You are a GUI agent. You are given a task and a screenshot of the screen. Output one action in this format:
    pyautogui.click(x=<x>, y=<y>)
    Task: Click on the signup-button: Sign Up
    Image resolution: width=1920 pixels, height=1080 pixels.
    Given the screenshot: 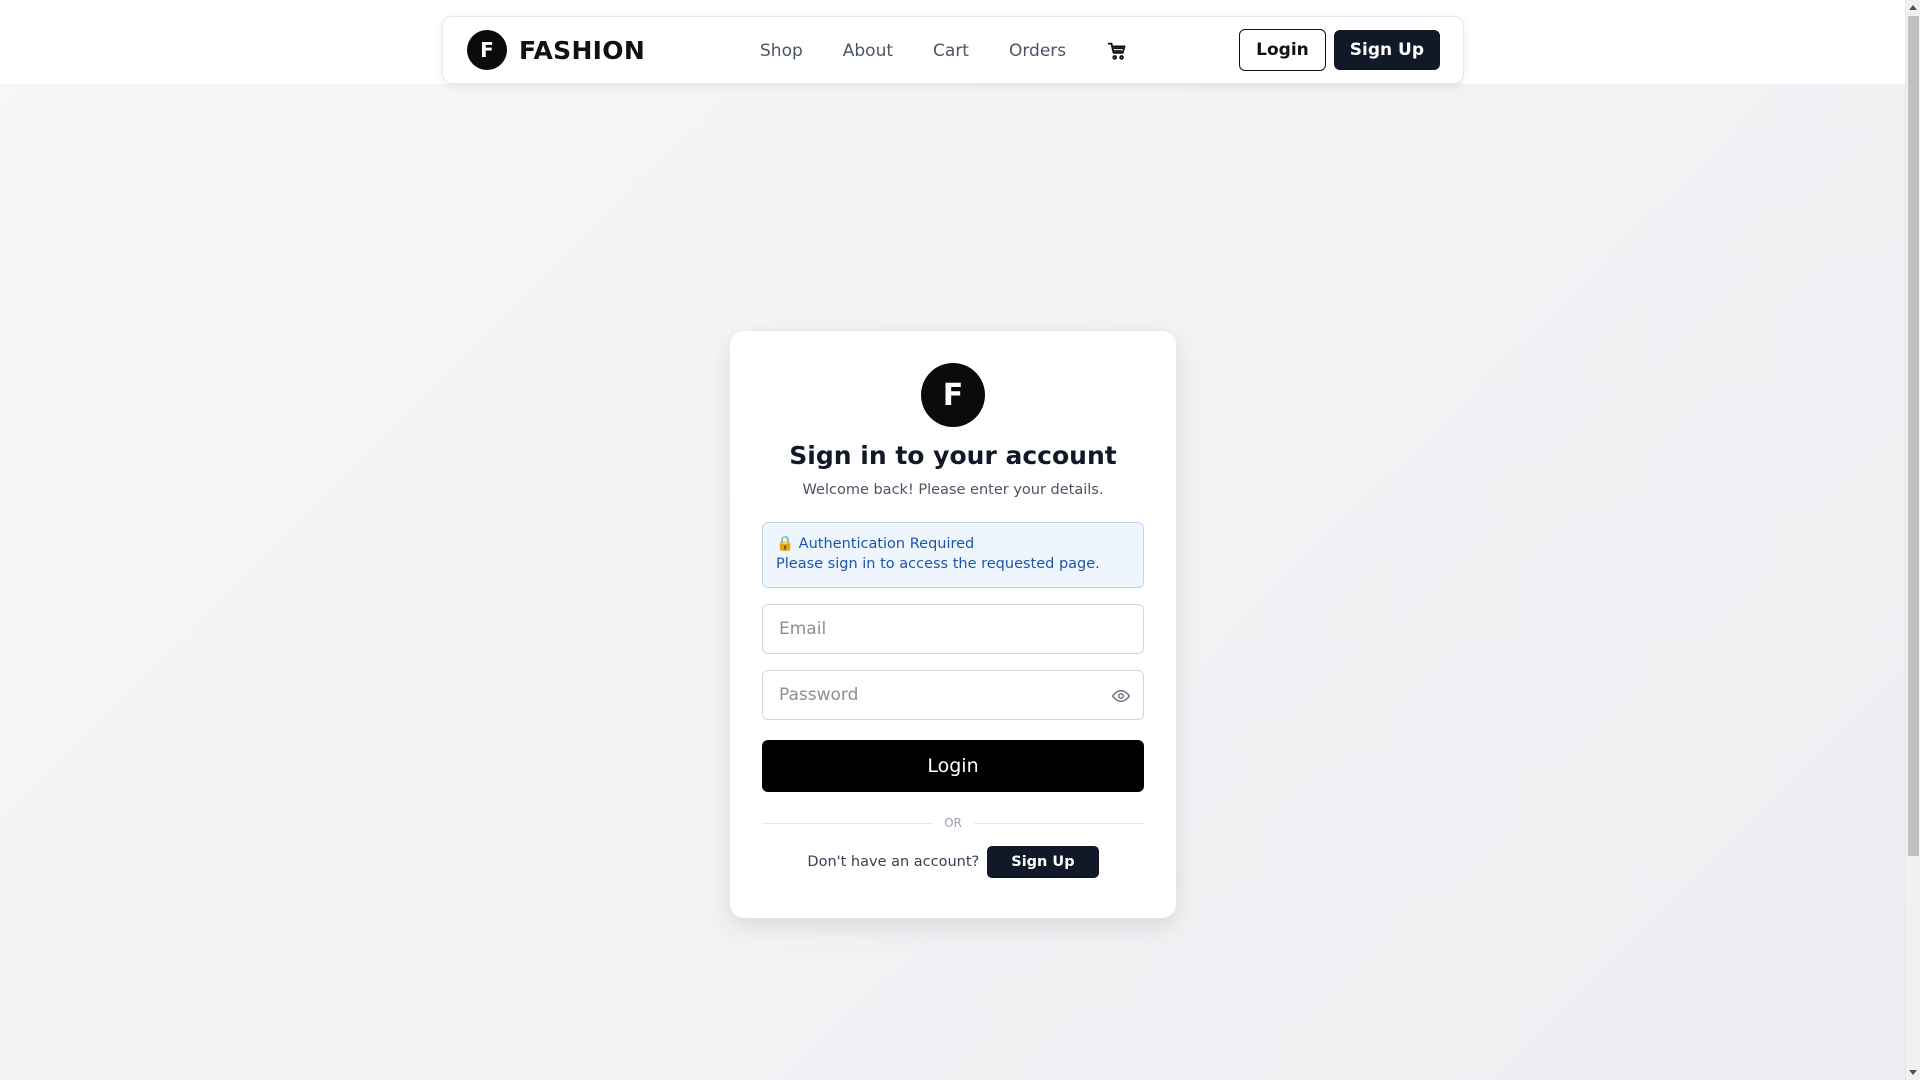 What is the action you would take?
    pyautogui.click(x=1043, y=862)
    